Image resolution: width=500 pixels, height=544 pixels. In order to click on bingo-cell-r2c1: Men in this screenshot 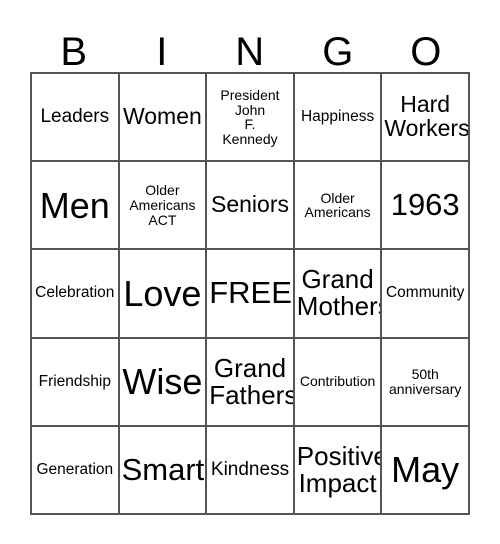, I will do `click(76, 206)`.